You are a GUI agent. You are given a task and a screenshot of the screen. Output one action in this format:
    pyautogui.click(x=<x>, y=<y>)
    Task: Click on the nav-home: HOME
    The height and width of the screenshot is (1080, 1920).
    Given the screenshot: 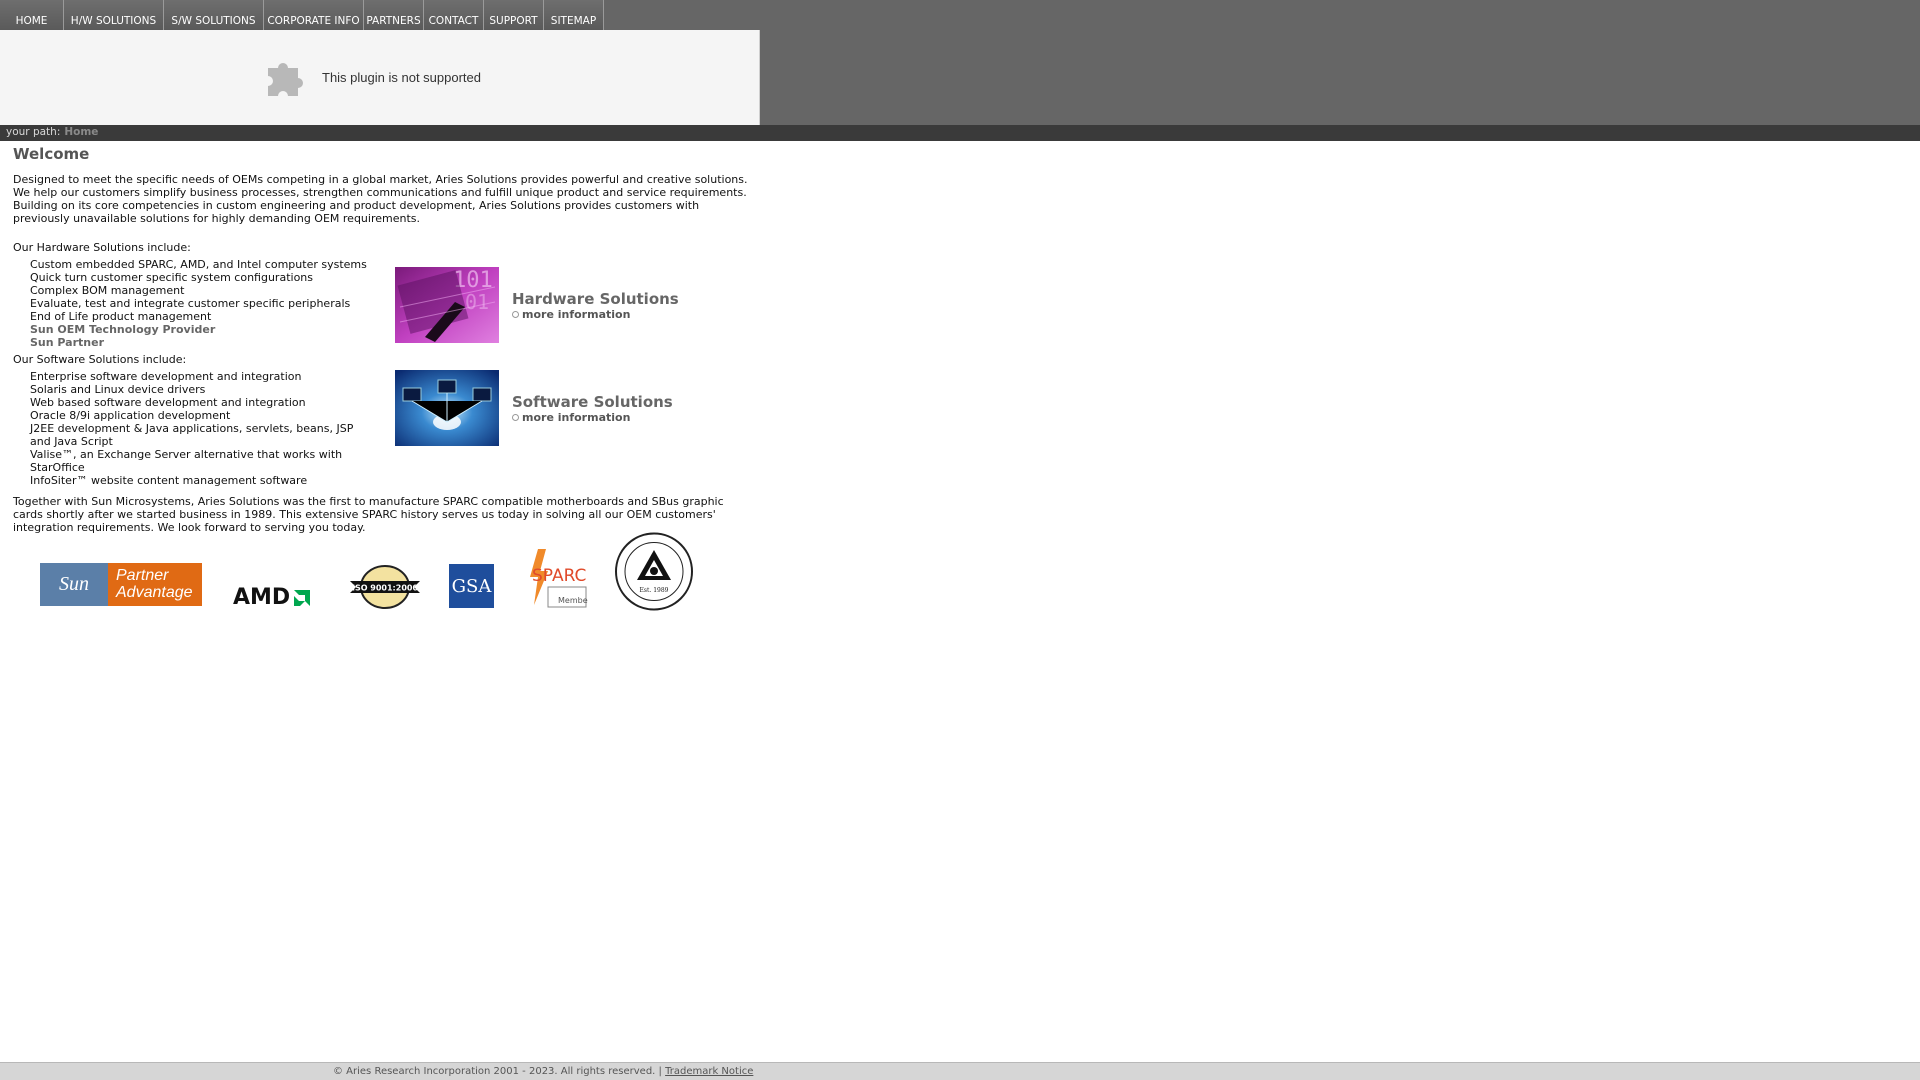 What is the action you would take?
    pyautogui.click(x=32, y=15)
    